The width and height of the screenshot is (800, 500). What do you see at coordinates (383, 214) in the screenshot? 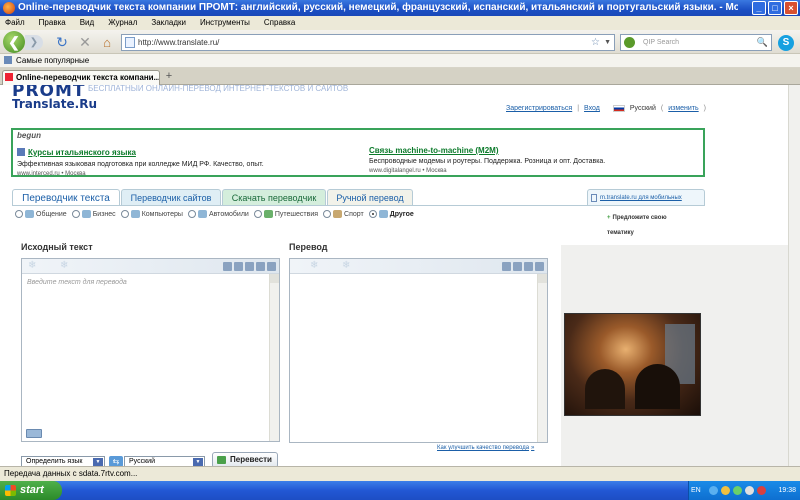
I see `other-icon` at bounding box center [383, 214].